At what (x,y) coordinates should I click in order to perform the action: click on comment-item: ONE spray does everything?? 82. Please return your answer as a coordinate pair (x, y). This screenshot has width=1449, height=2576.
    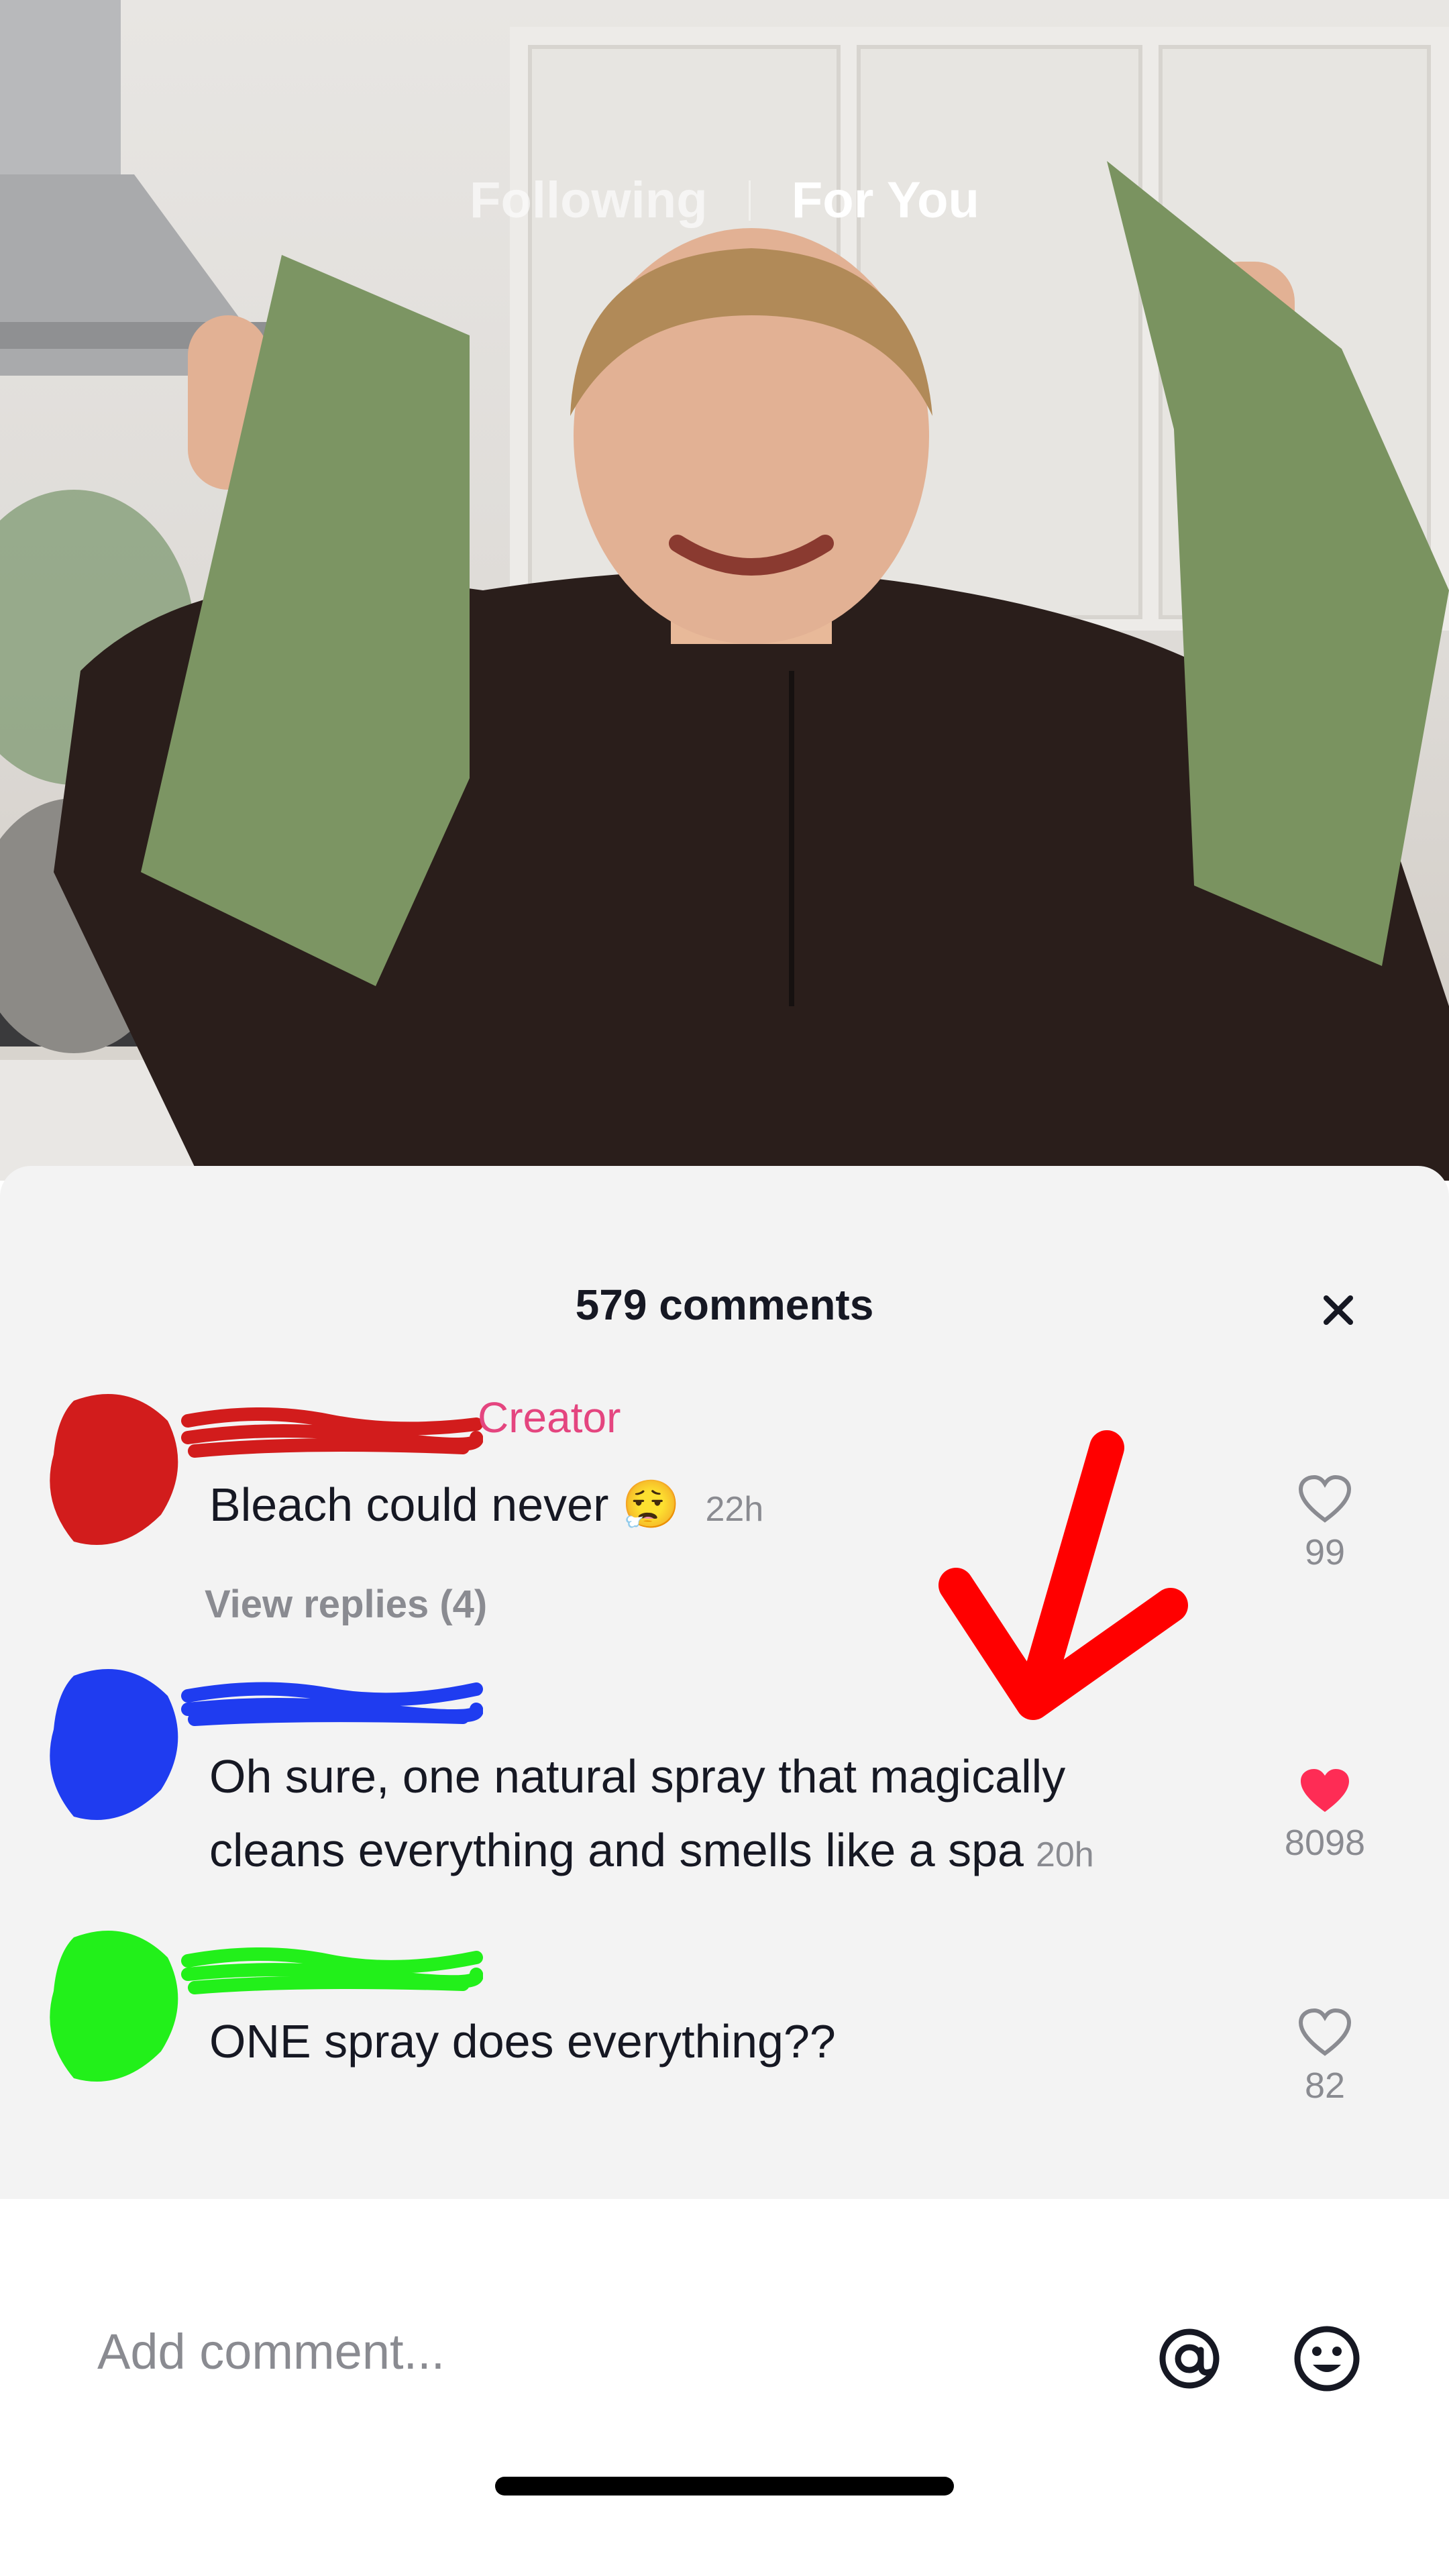
    Looking at the image, I should click on (724, 2024).